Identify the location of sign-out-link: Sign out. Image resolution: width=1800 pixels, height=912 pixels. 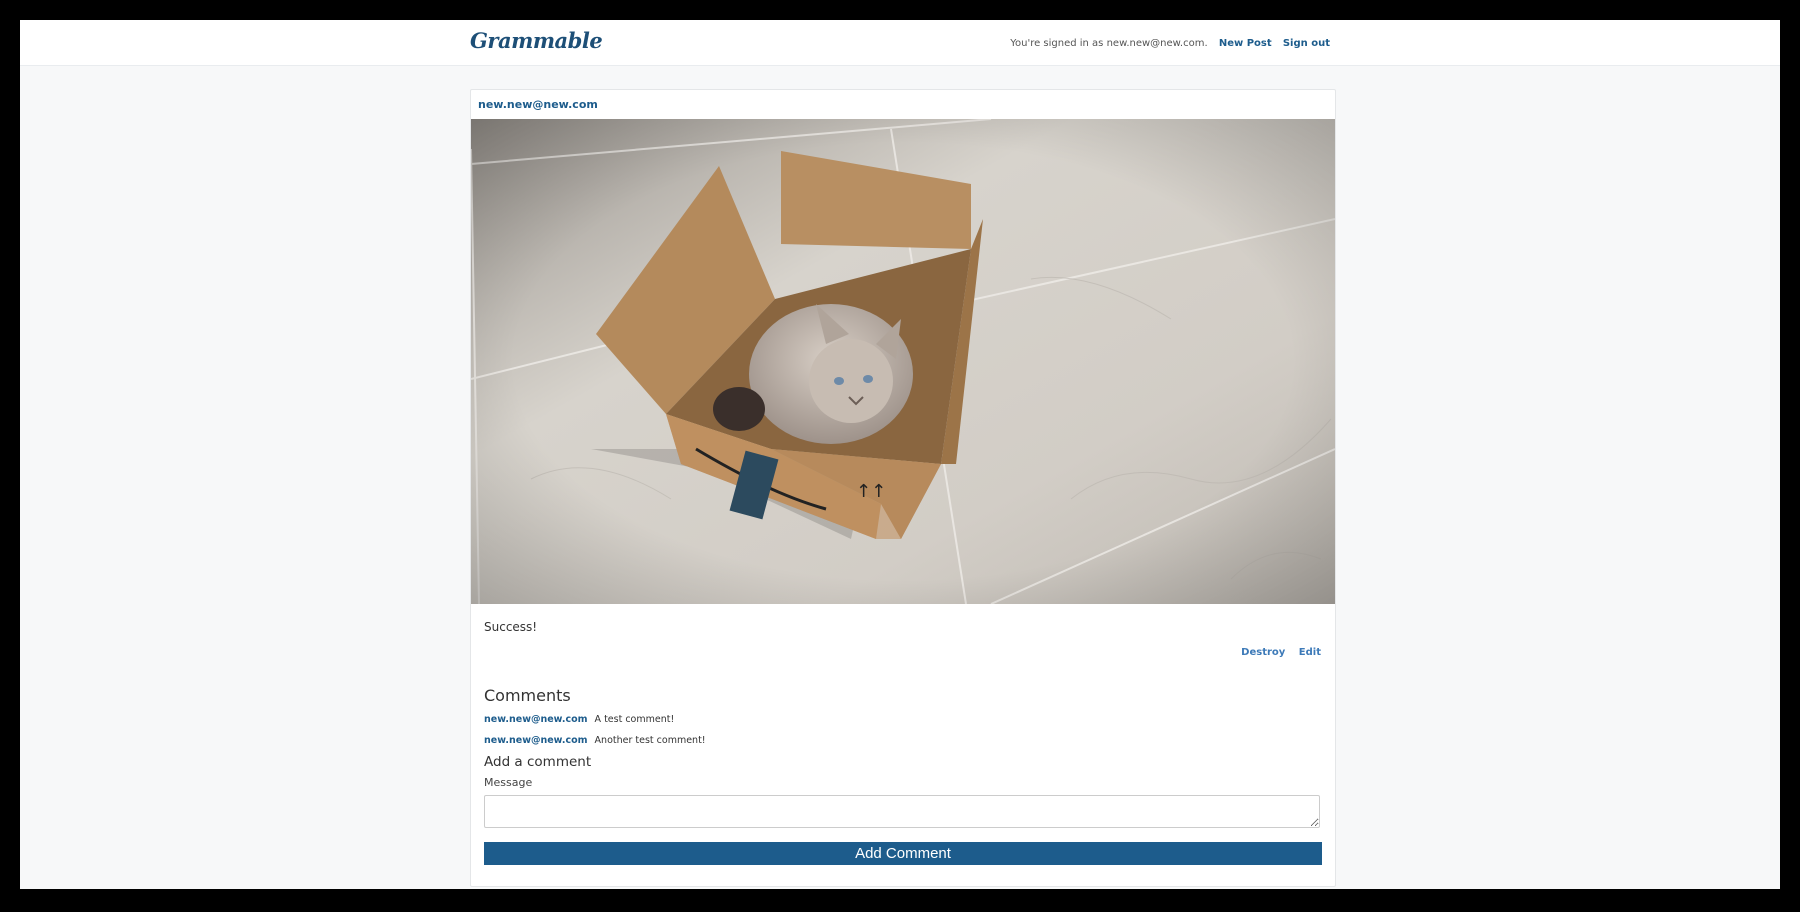
(1306, 43).